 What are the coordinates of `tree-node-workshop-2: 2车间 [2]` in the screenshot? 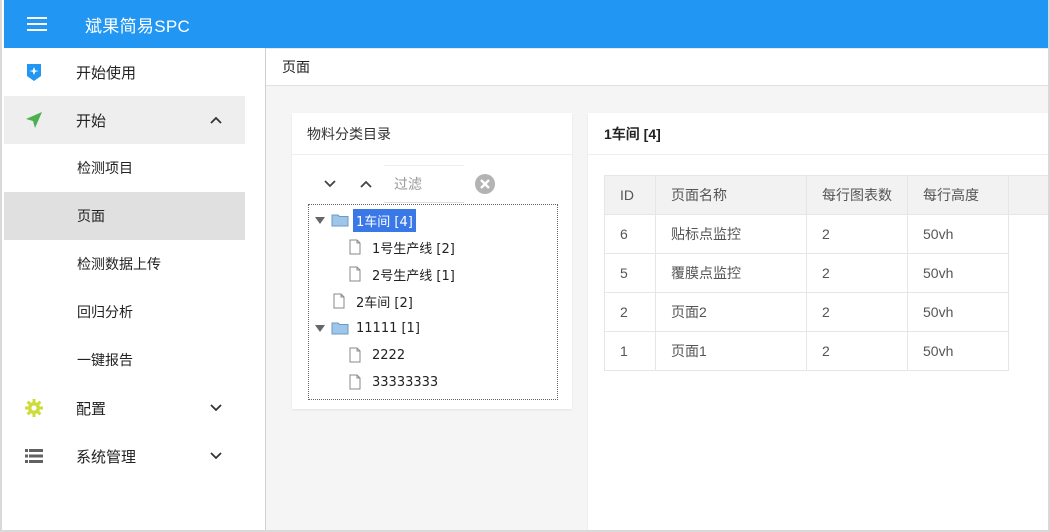 It's located at (374, 301).